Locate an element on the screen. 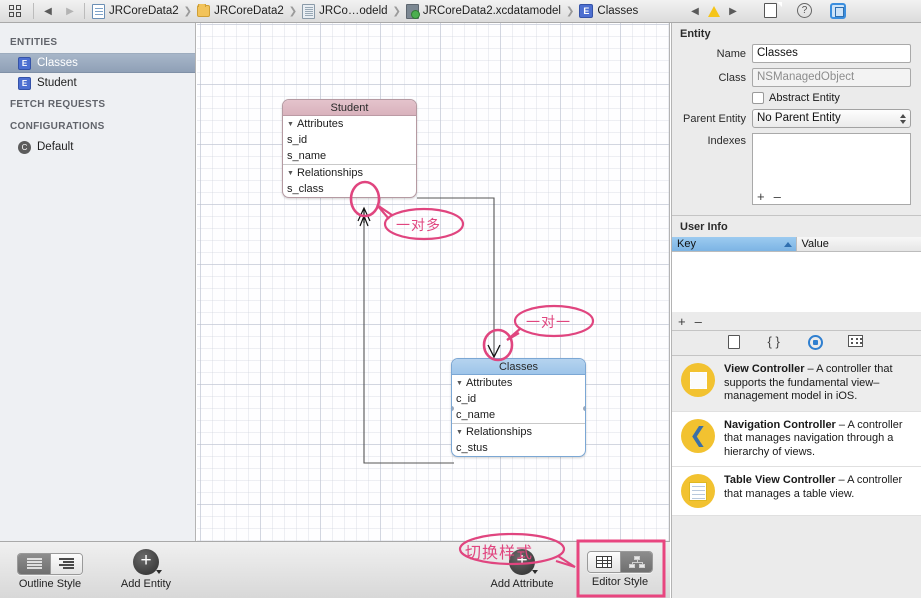 The width and height of the screenshot is (921, 598). annotation-one-to-one: 一对一 is located at coordinates (548, 323).